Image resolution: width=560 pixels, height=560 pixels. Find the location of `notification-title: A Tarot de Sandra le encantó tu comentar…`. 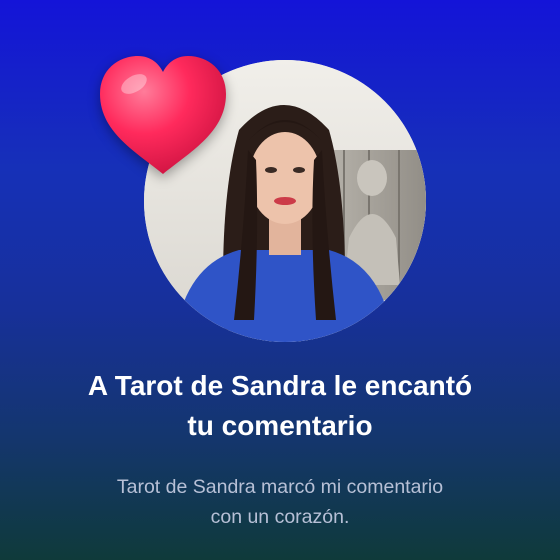

notification-title: A Tarot de Sandra le encantó tu comentar… is located at coordinates (280, 406).